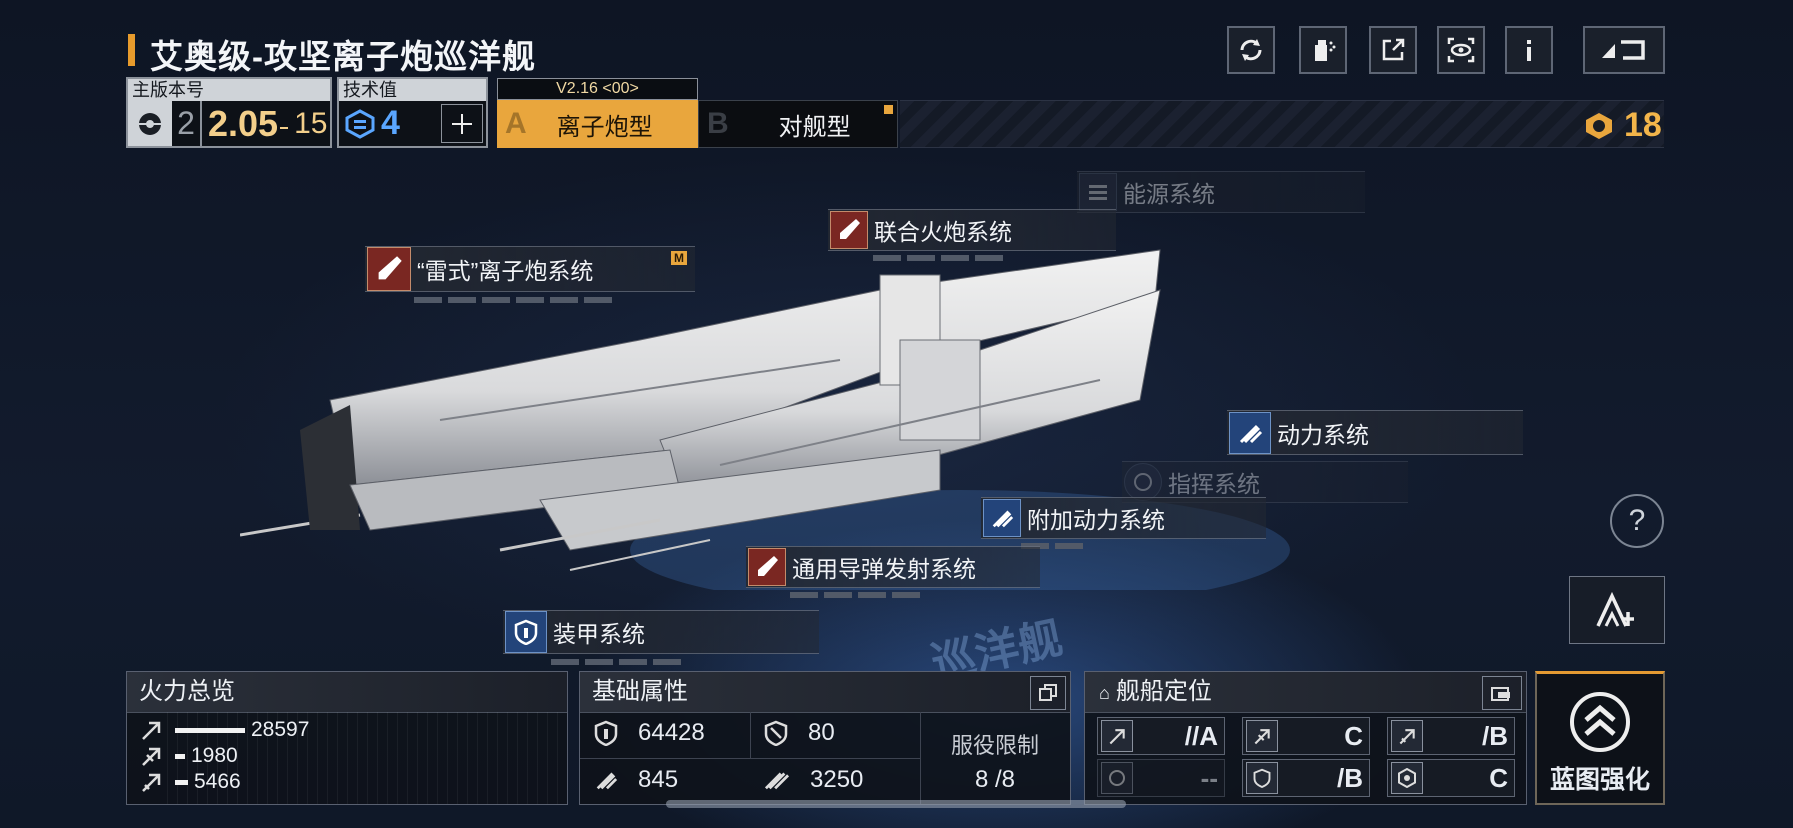  I want to click on info-icon, so click(1529, 50).